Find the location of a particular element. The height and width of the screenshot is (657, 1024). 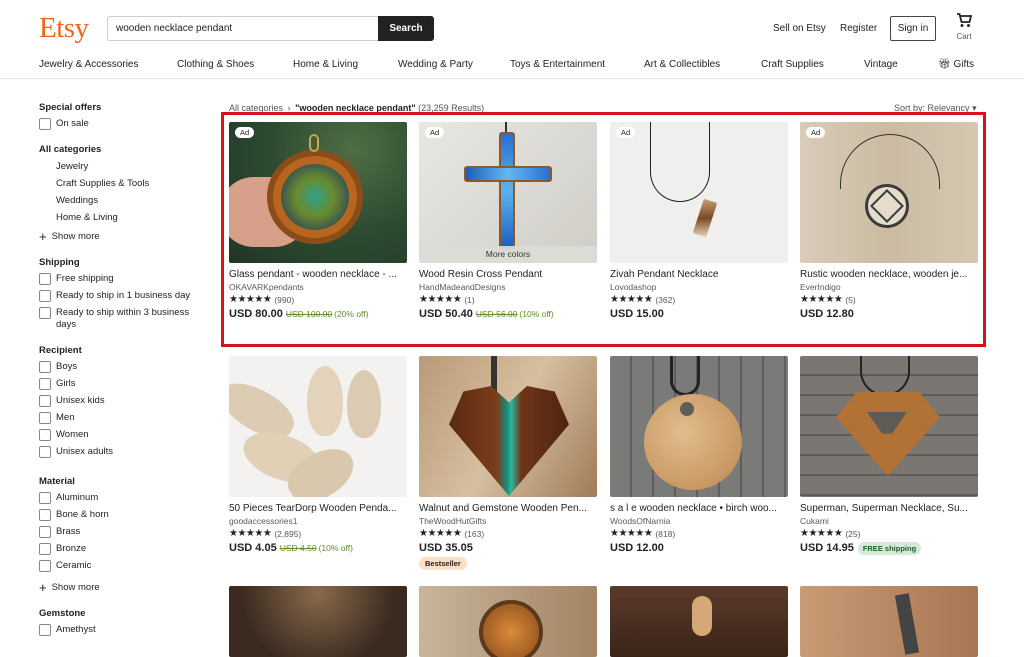

nav-gifts: 🎁︎ Gifts is located at coordinates (956, 64).